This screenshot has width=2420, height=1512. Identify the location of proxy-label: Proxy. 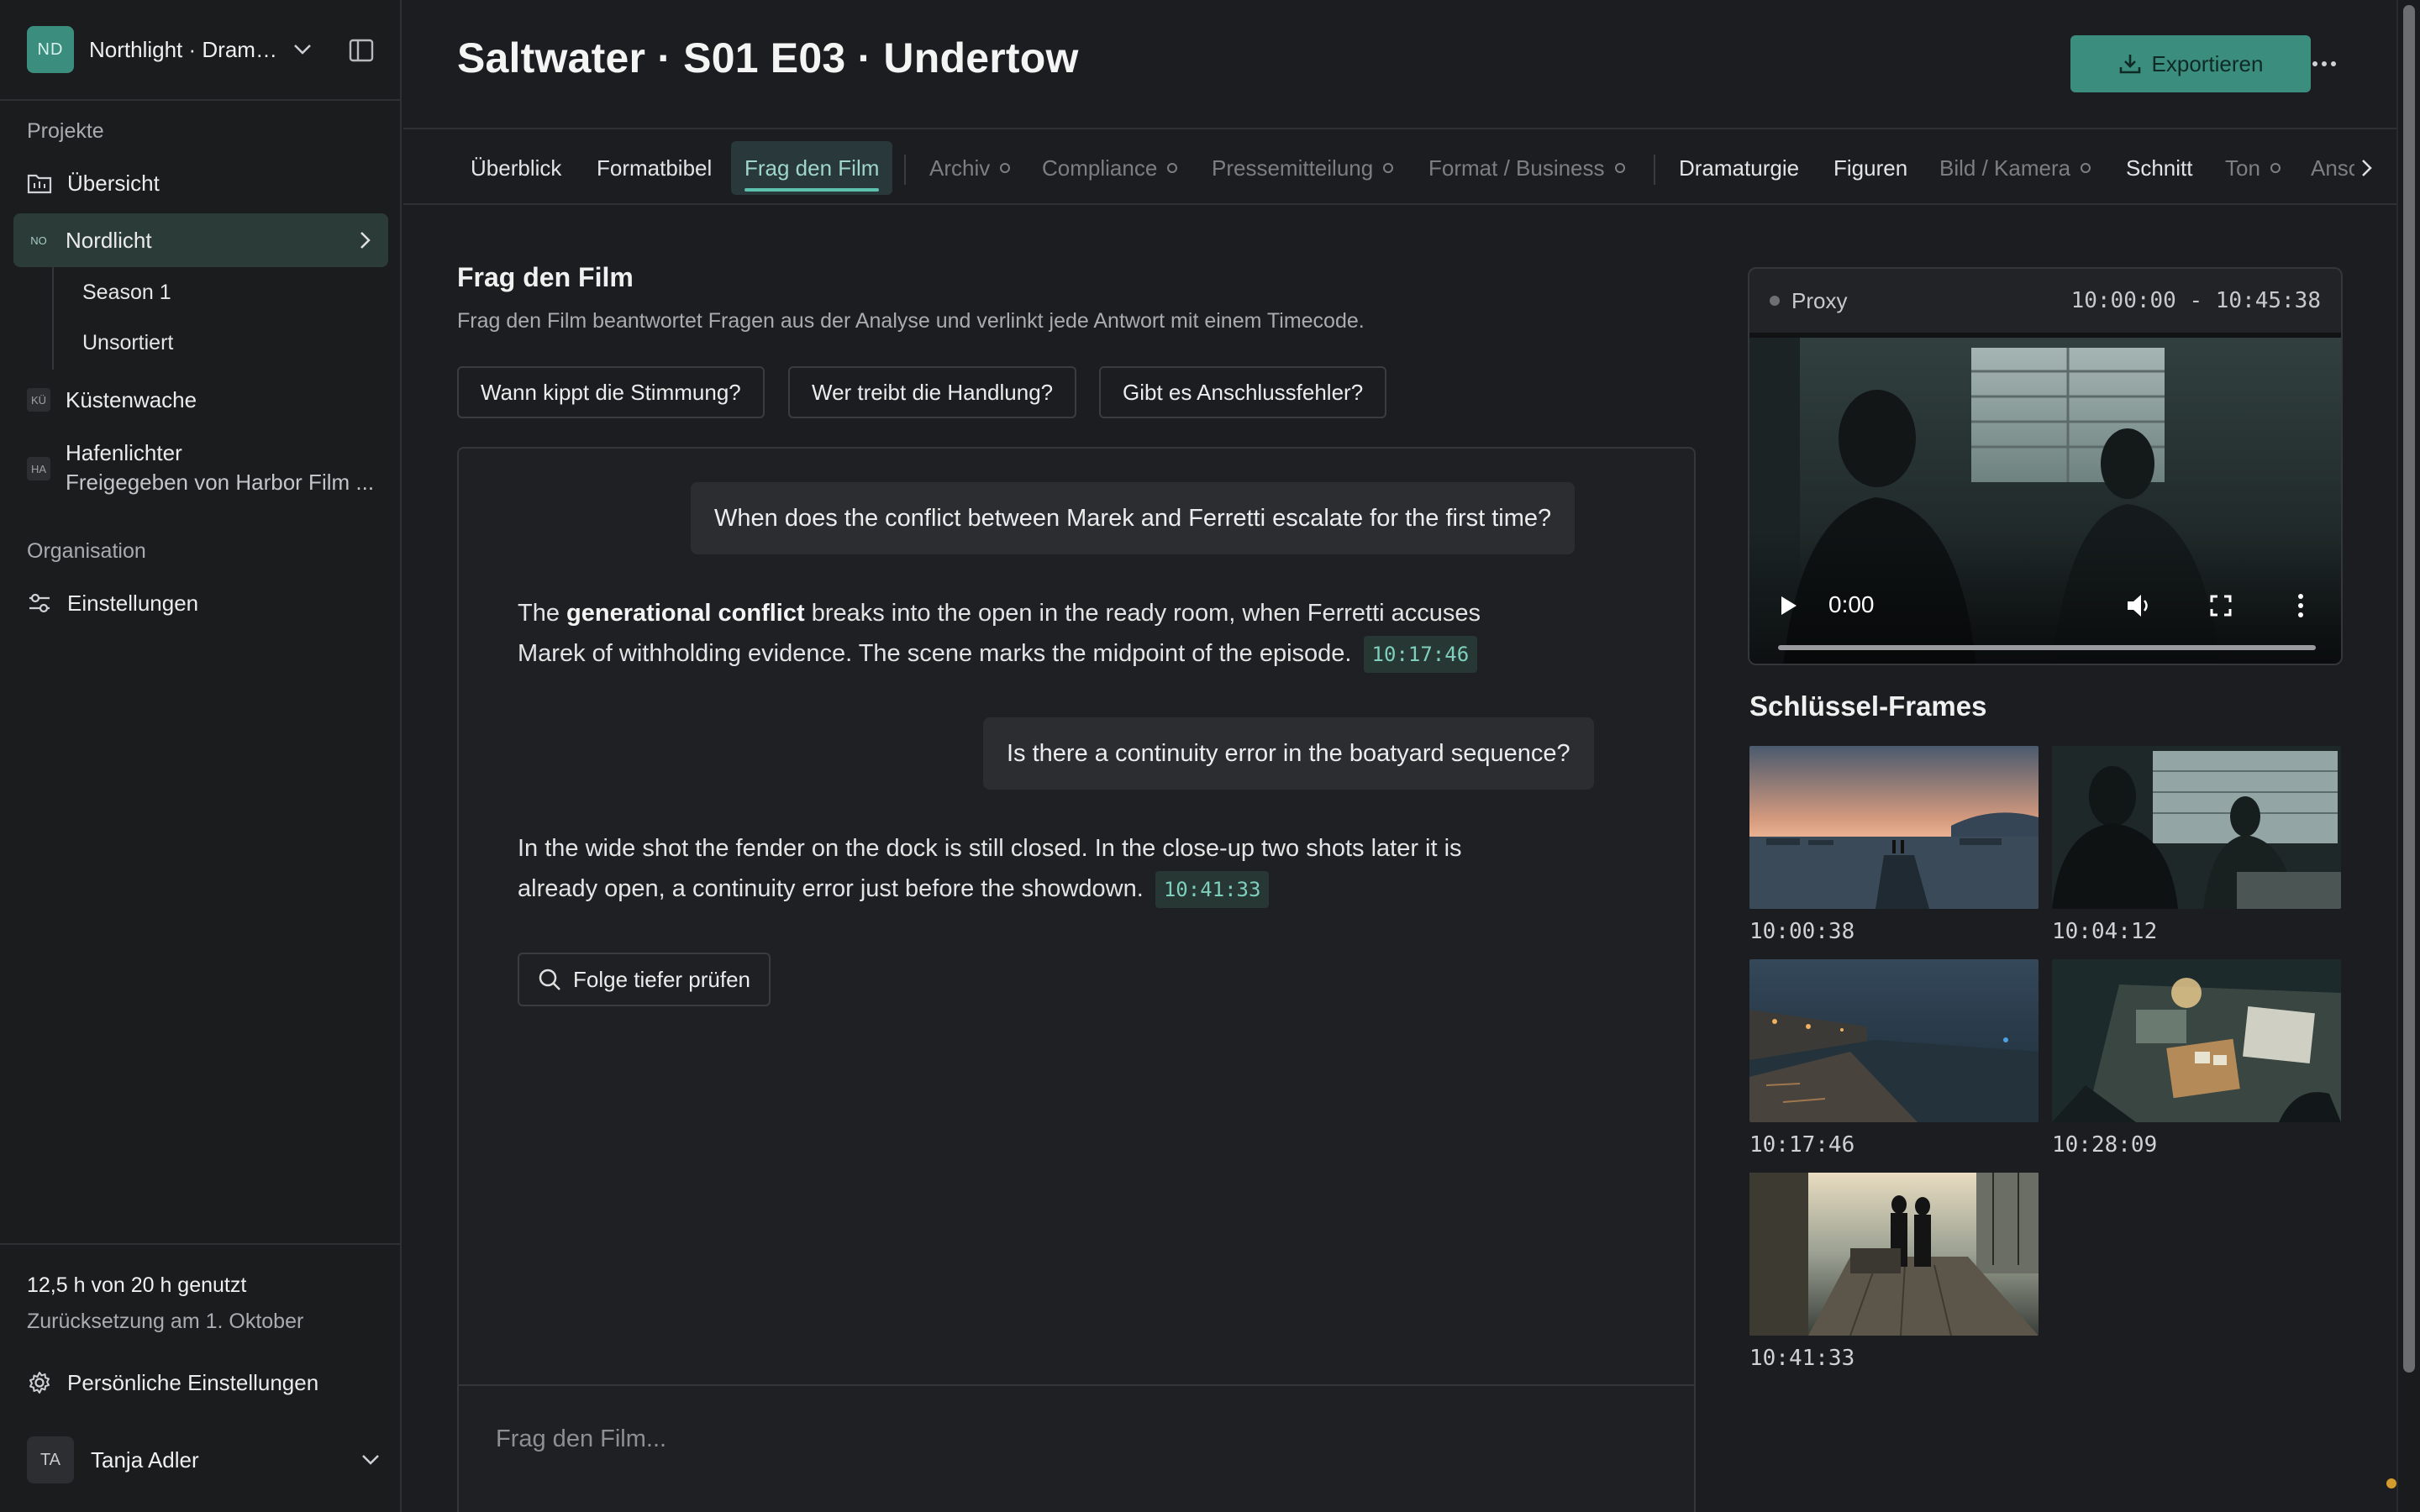
(1819, 300).